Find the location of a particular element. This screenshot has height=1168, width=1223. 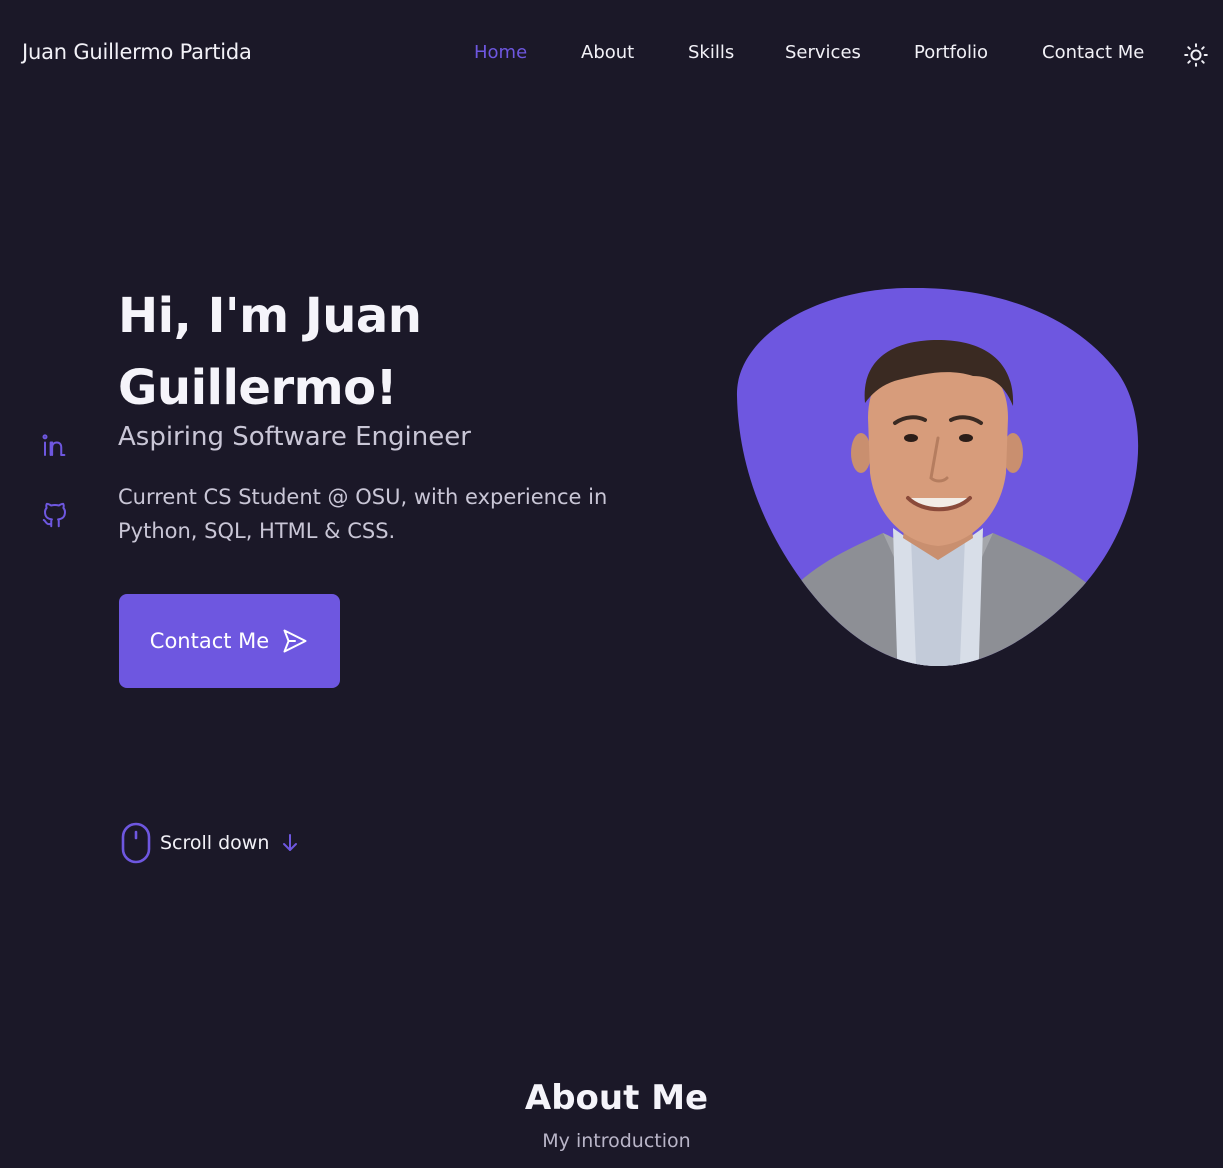

nav-link-skills: Skills is located at coordinates (711, 52).